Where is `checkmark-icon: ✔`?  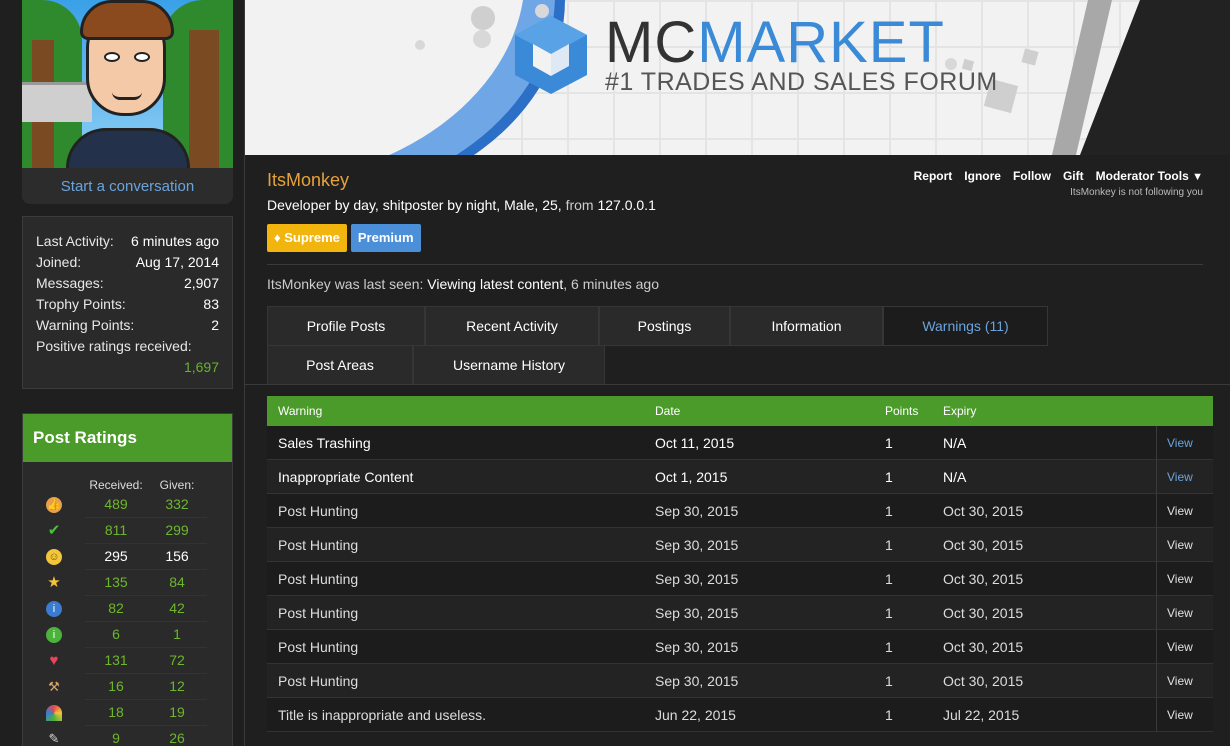
checkmark-icon: ✔ is located at coordinates (54, 530).